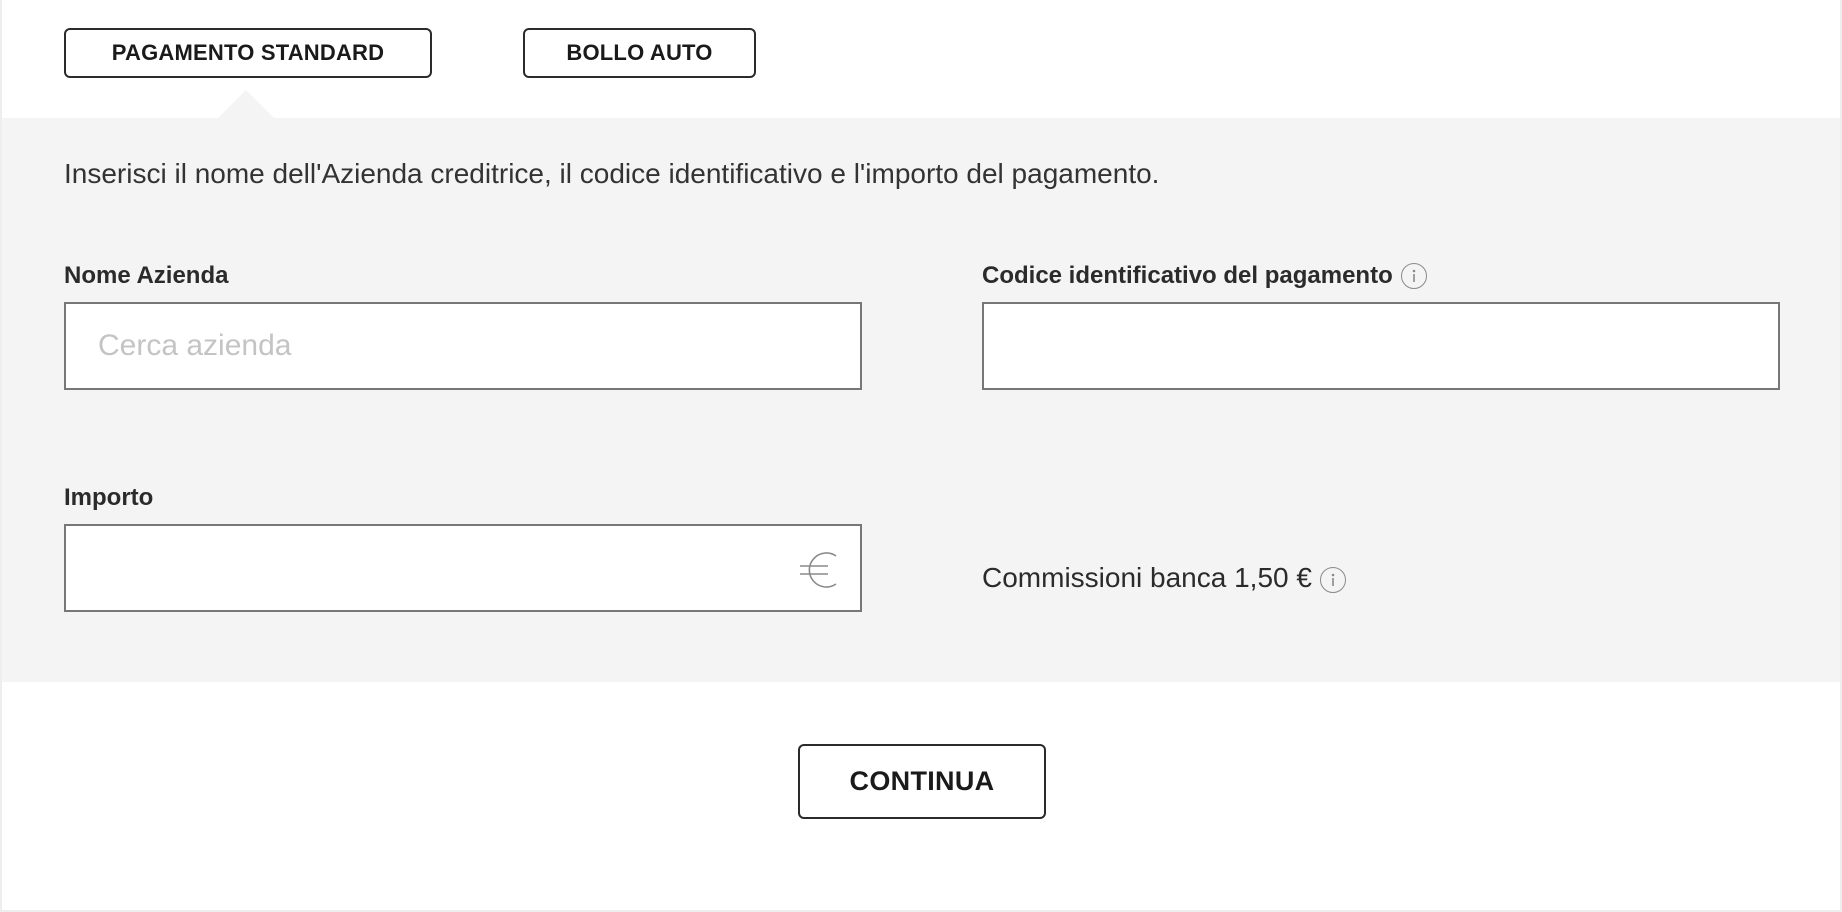  I want to click on nome-azienda-input, so click(463, 346).